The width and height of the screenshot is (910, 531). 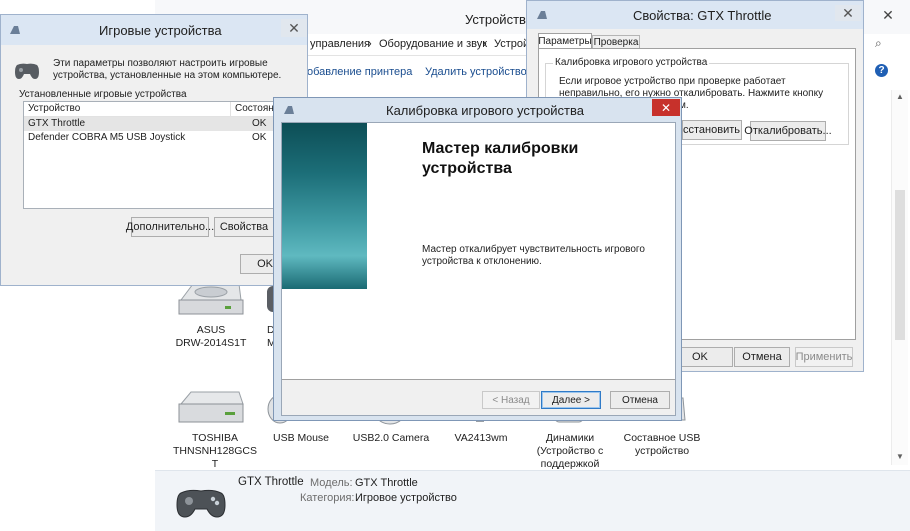 I want to click on details-category-label: Категория:, so click(x=327, y=498).